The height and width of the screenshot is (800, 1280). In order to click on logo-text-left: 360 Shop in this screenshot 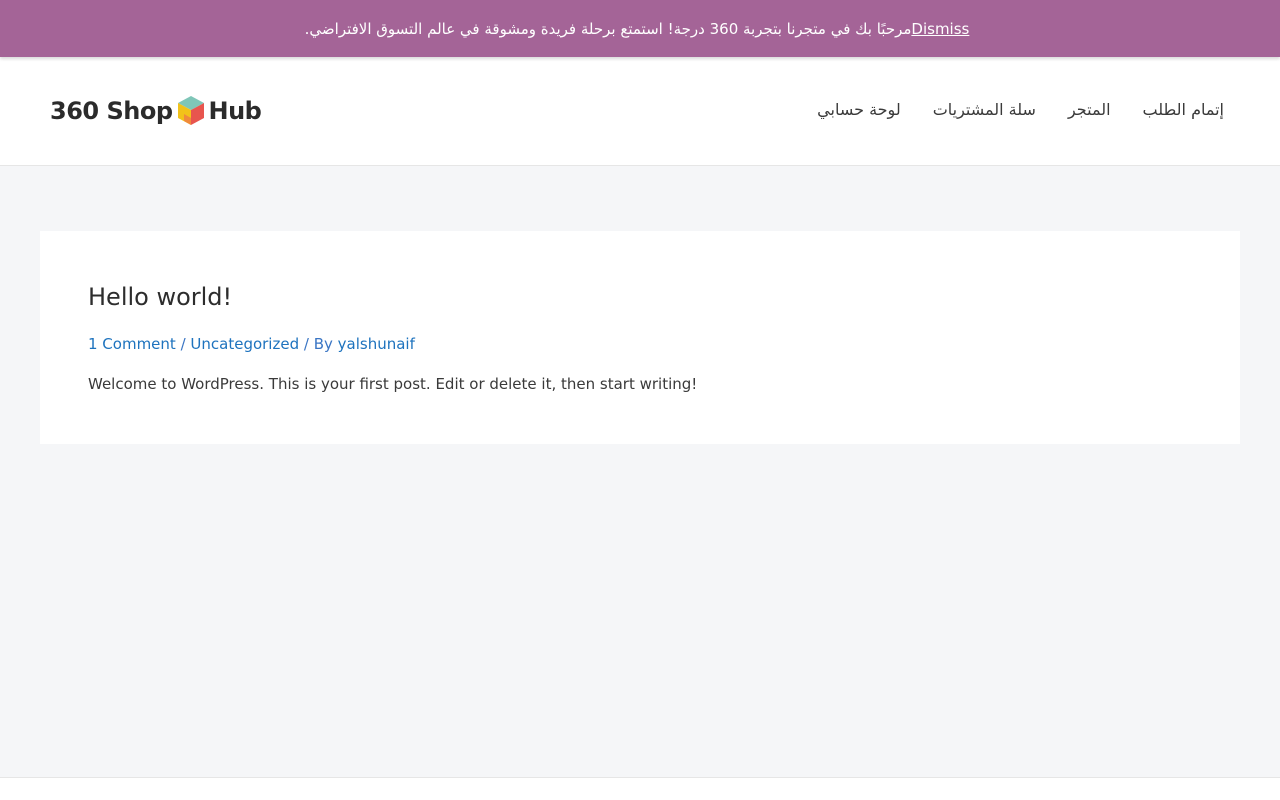, I will do `click(111, 111)`.